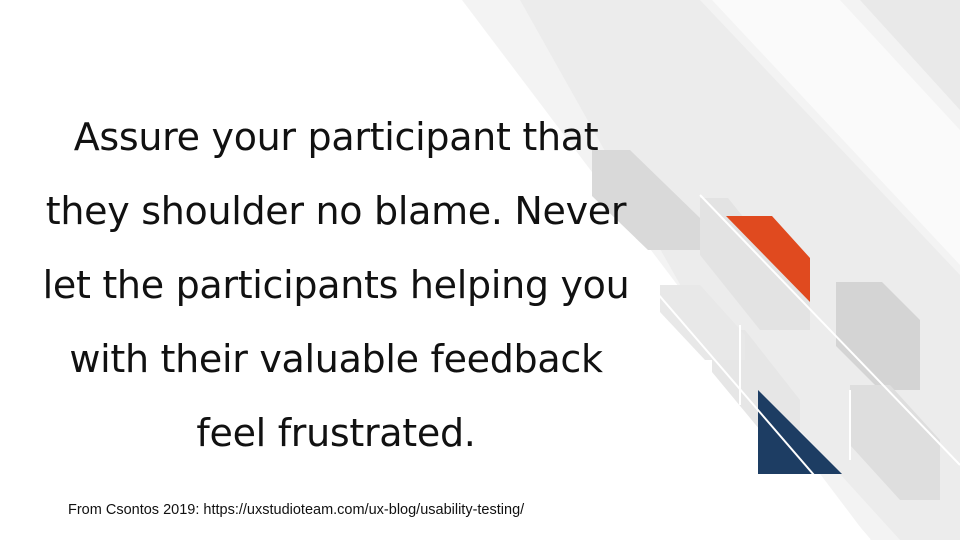 This screenshot has width=960, height=540. I want to click on quote-line: with their valuable feedback, so click(336, 359).